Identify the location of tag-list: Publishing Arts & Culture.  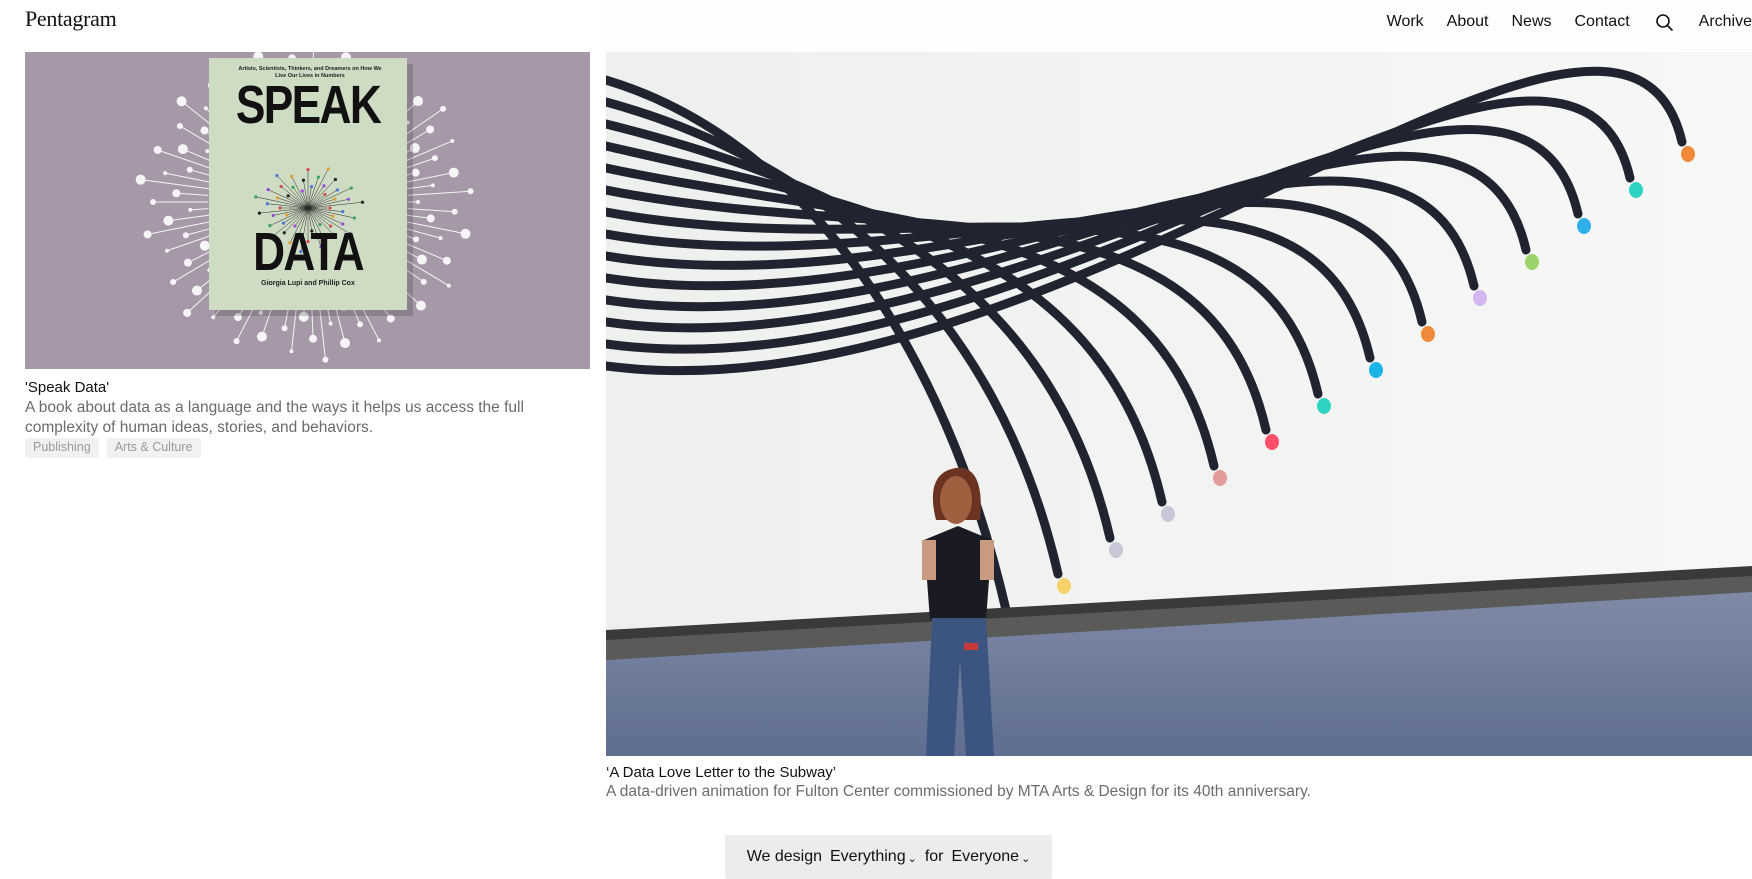
(307, 448).